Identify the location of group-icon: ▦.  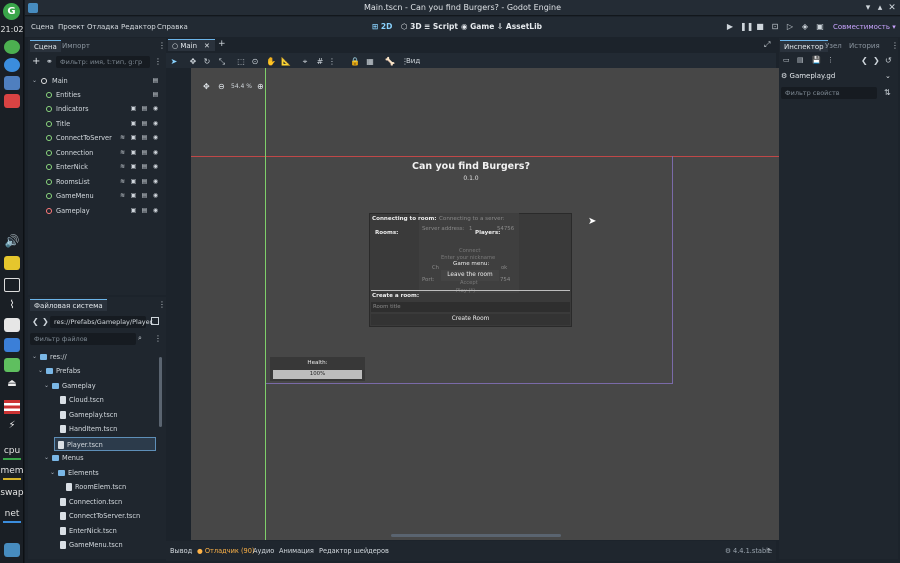
(370, 62).